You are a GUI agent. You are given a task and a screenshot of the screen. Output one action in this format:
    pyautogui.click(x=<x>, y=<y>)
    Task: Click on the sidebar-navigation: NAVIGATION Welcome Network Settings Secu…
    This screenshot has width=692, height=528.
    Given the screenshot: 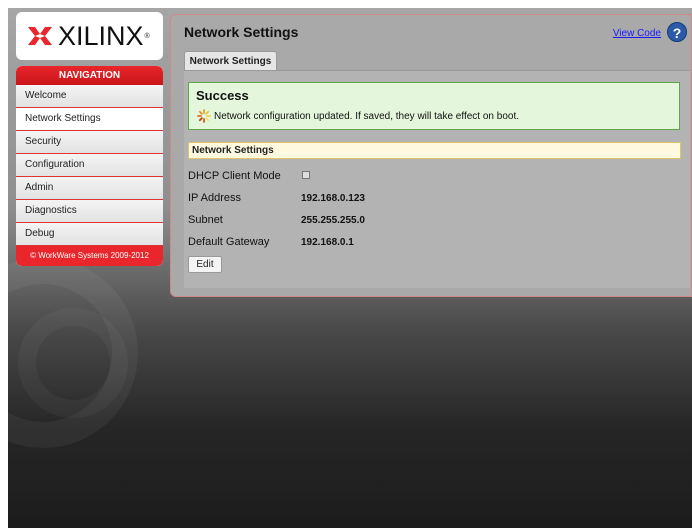 What is the action you would take?
    pyautogui.click(x=89, y=166)
    